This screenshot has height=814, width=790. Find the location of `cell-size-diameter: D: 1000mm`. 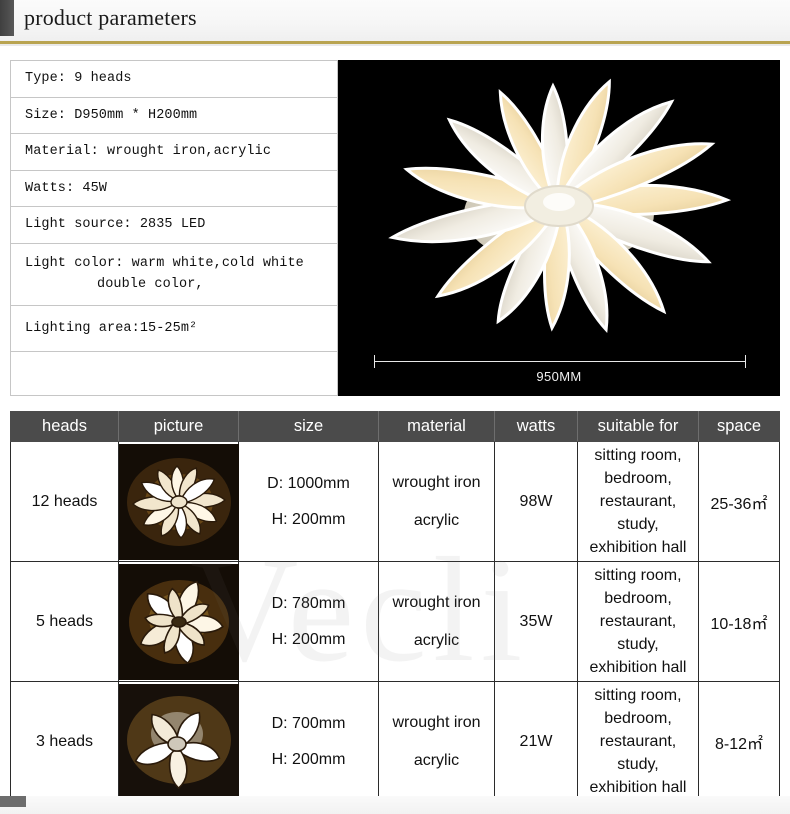

cell-size-diameter: D: 1000mm is located at coordinates (308, 483).